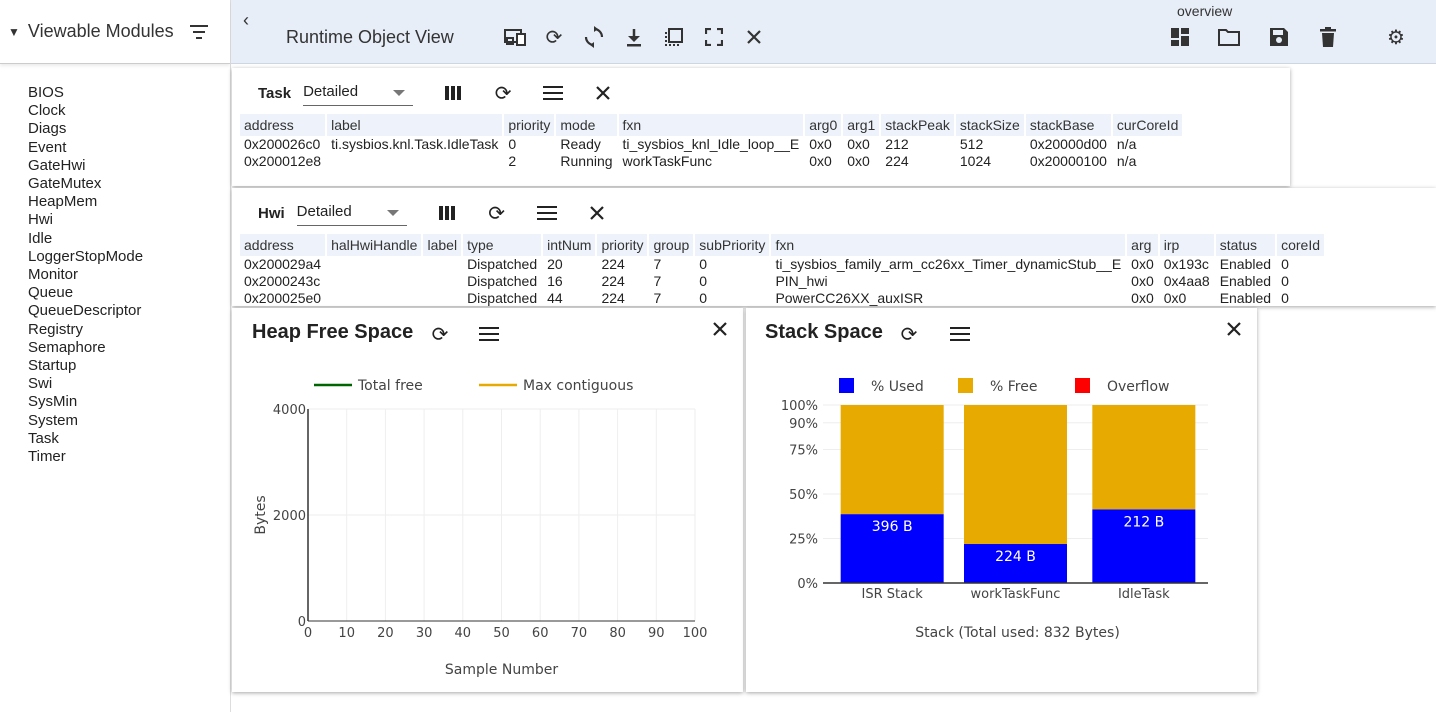 The image size is (1436, 712). I want to click on column-header-status: status, so click(1245, 245).